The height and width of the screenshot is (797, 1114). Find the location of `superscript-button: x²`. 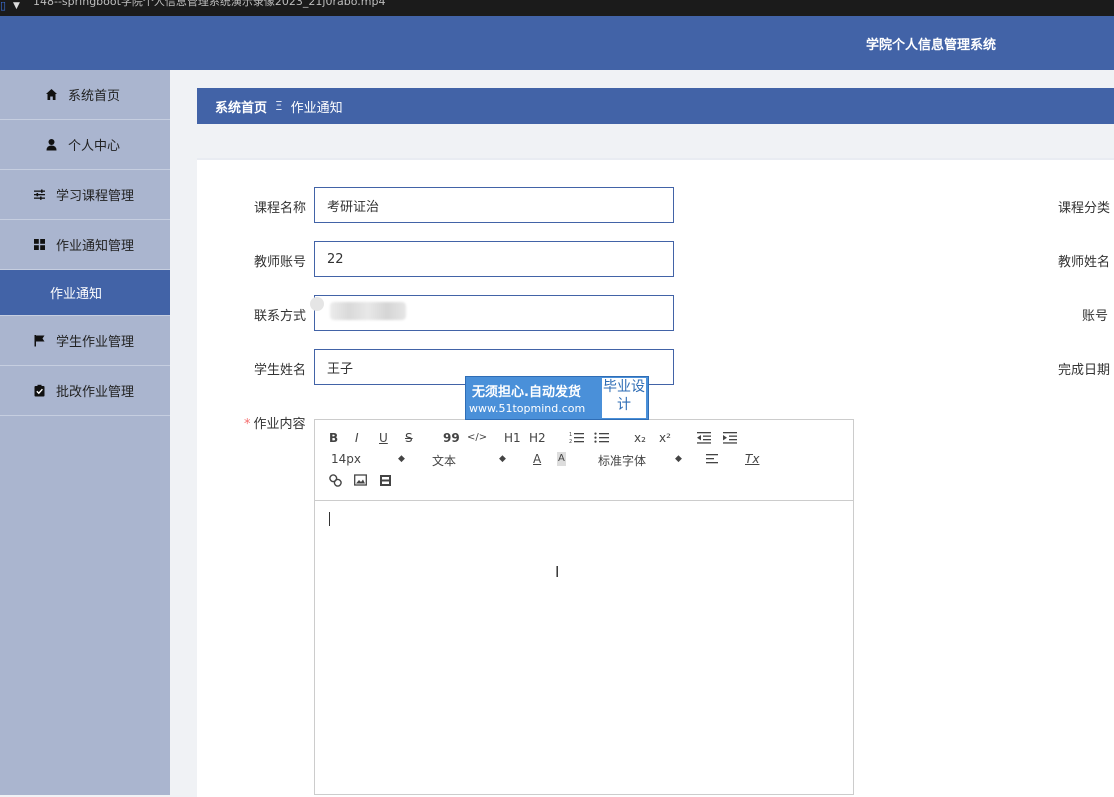

superscript-button: x² is located at coordinates (665, 438).